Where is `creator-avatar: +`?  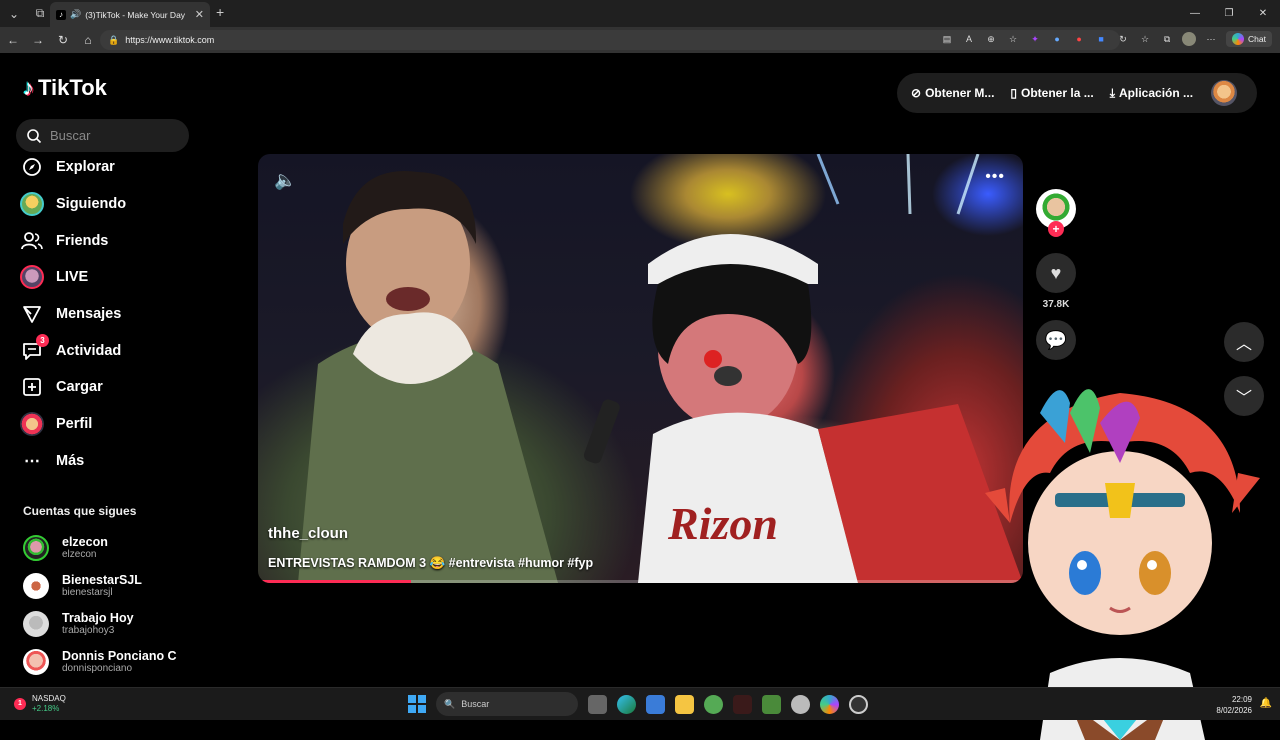
creator-avatar: + is located at coordinates (1056, 213).